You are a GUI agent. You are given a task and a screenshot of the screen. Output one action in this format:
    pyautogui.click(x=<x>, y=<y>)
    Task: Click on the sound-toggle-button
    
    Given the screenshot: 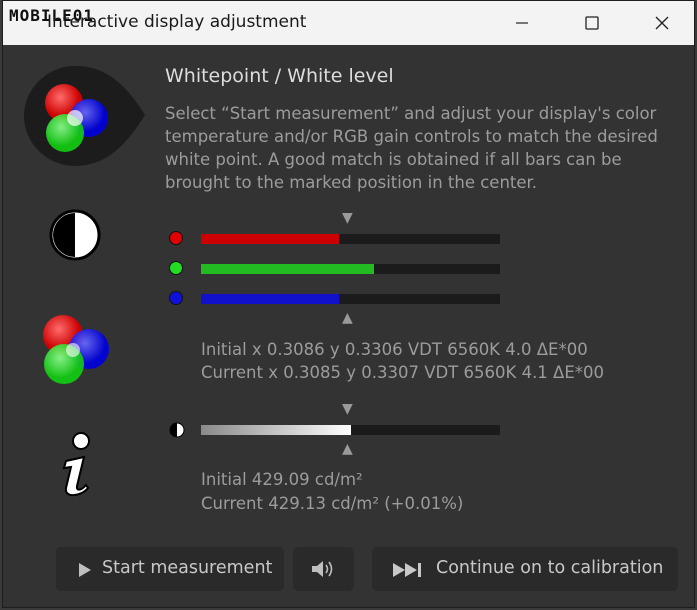 What is the action you would take?
    pyautogui.click(x=323, y=569)
    